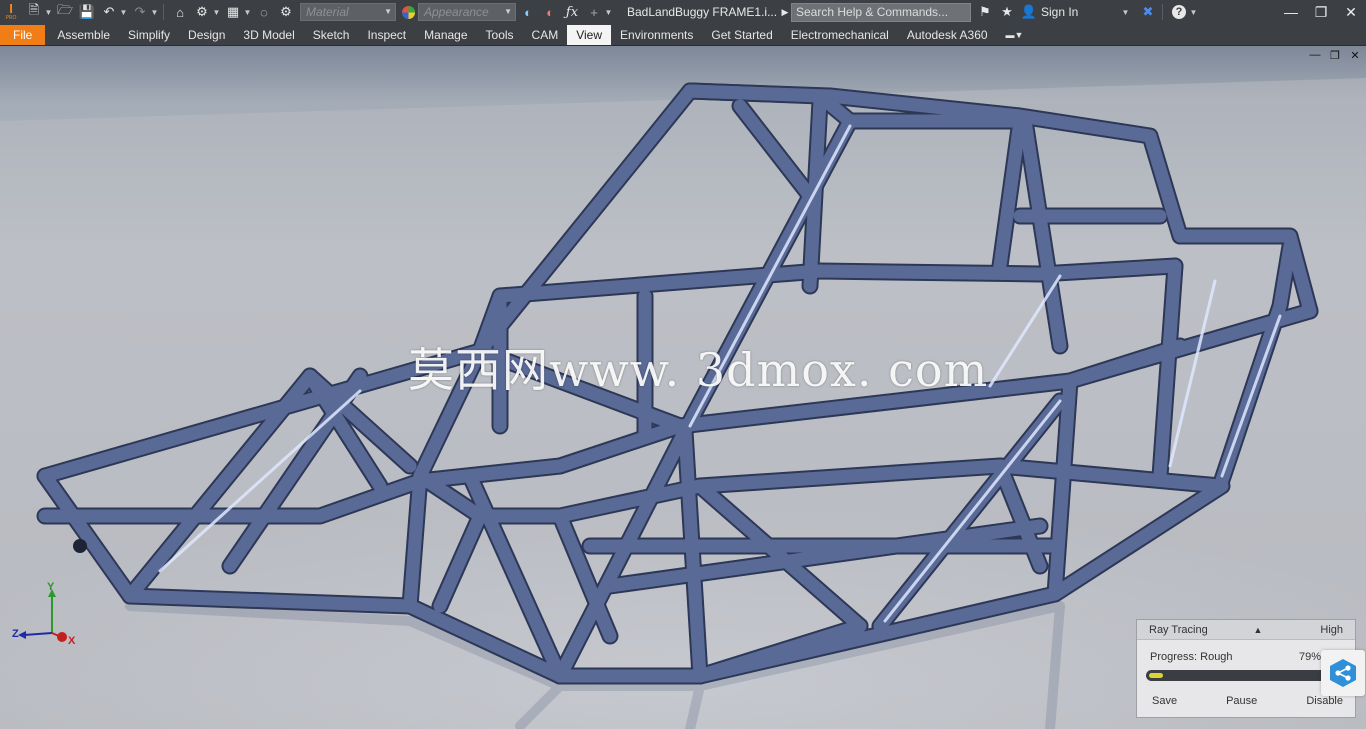 The width and height of the screenshot is (1366, 729). Describe the element at coordinates (1321, 12) in the screenshot. I see `restore-icon: ❐` at that location.